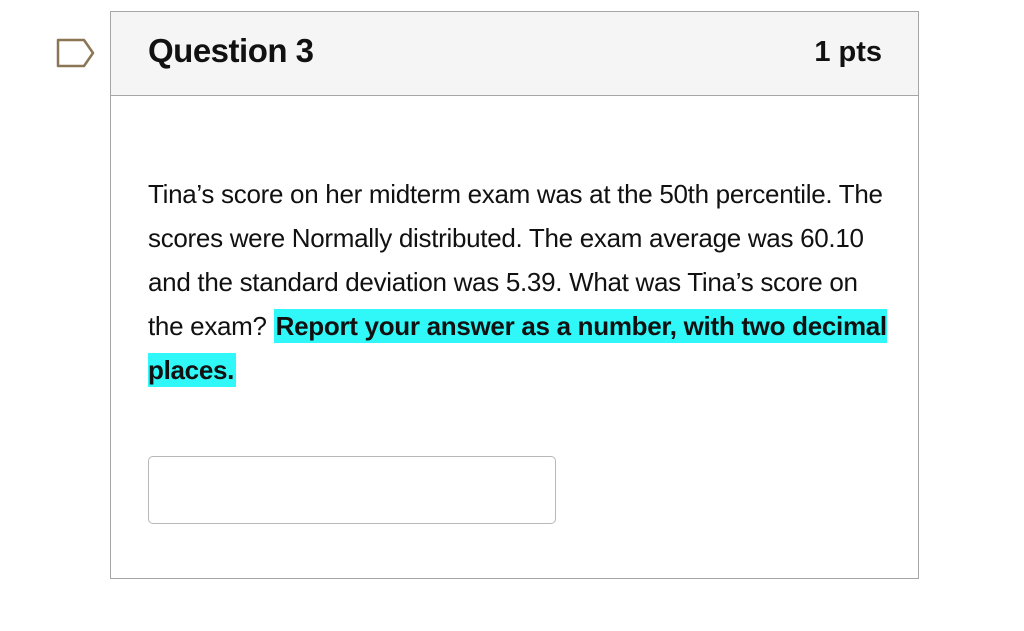  I want to click on flag-question-icon, so click(76, 53).